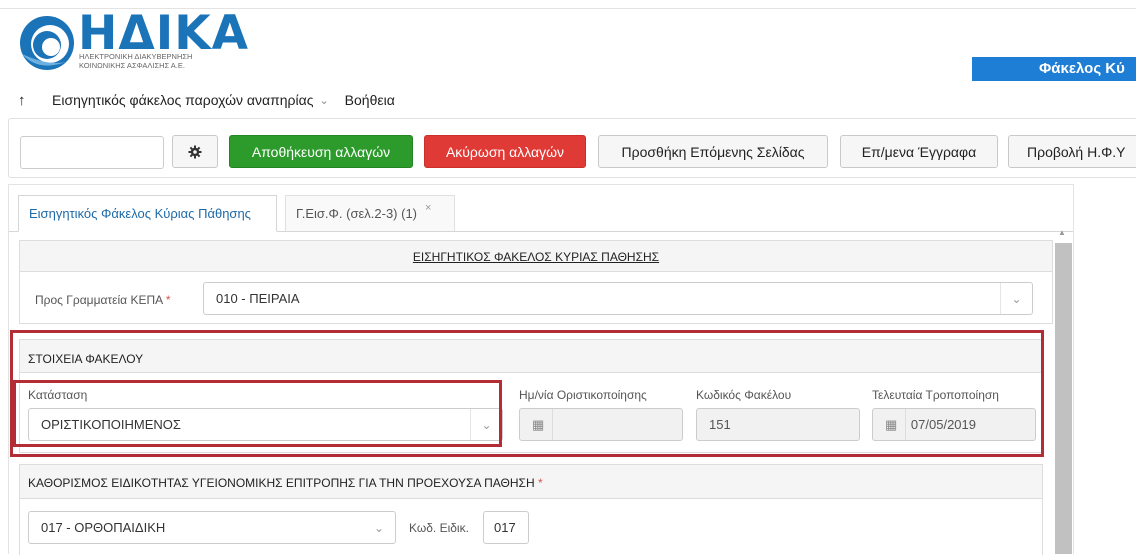 The image size is (1136, 555). What do you see at coordinates (163, 33) in the screenshot?
I see `logo-title: ΗΔΙΚΑ` at bounding box center [163, 33].